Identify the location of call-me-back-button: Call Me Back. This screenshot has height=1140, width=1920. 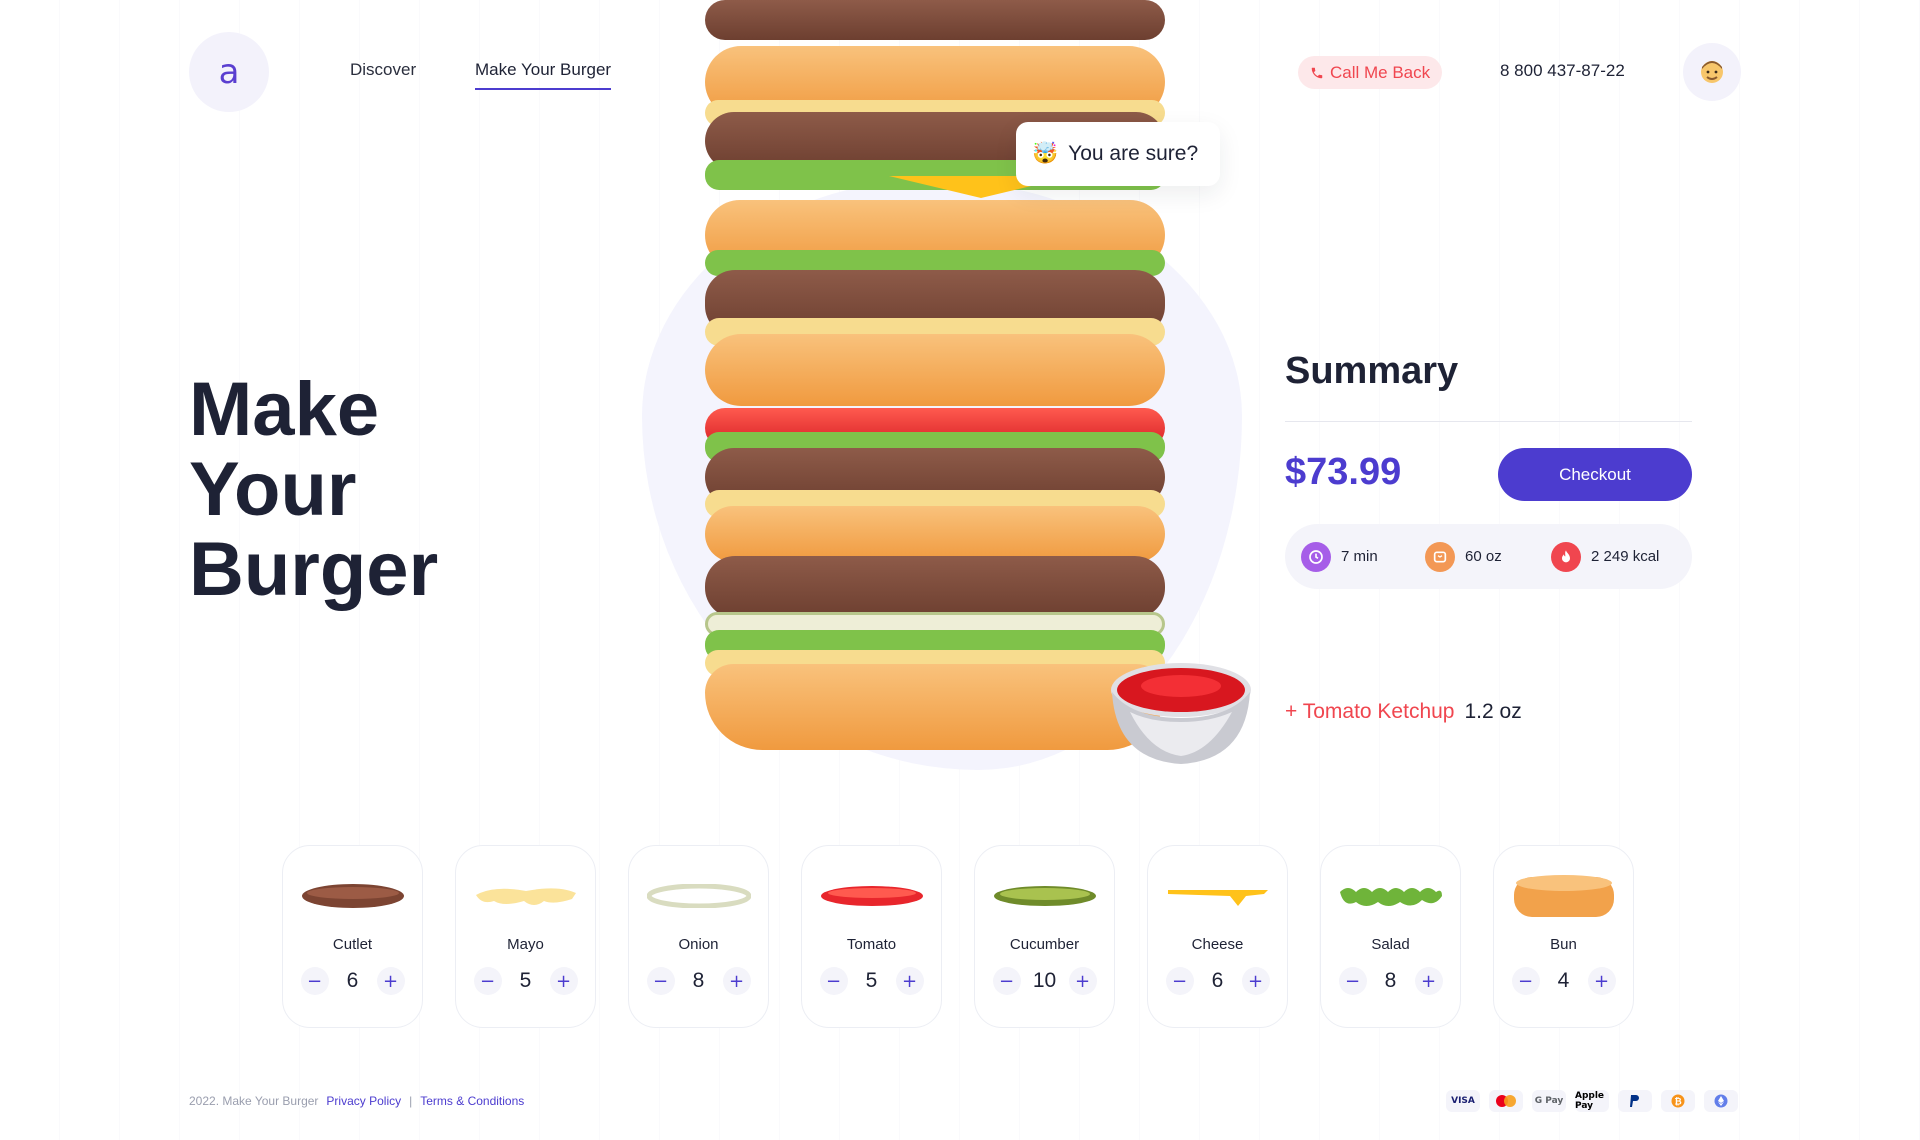
(1370, 72).